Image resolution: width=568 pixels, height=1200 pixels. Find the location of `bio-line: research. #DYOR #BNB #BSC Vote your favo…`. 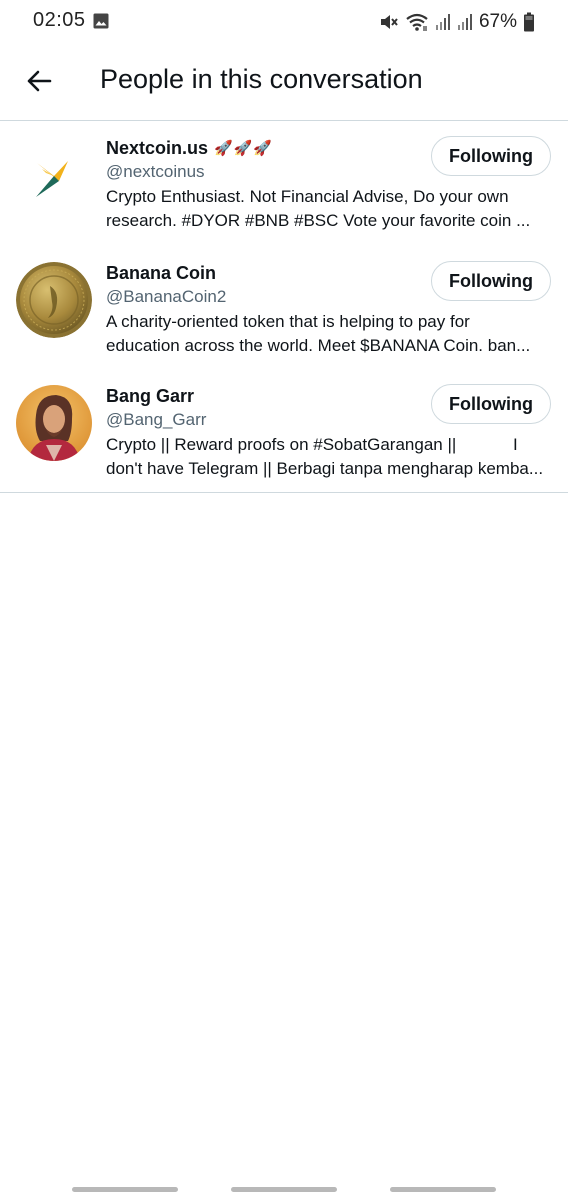

bio-line: research. #DYOR #BNB #BSC Vote your favo… is located at coordinates (318, 220).